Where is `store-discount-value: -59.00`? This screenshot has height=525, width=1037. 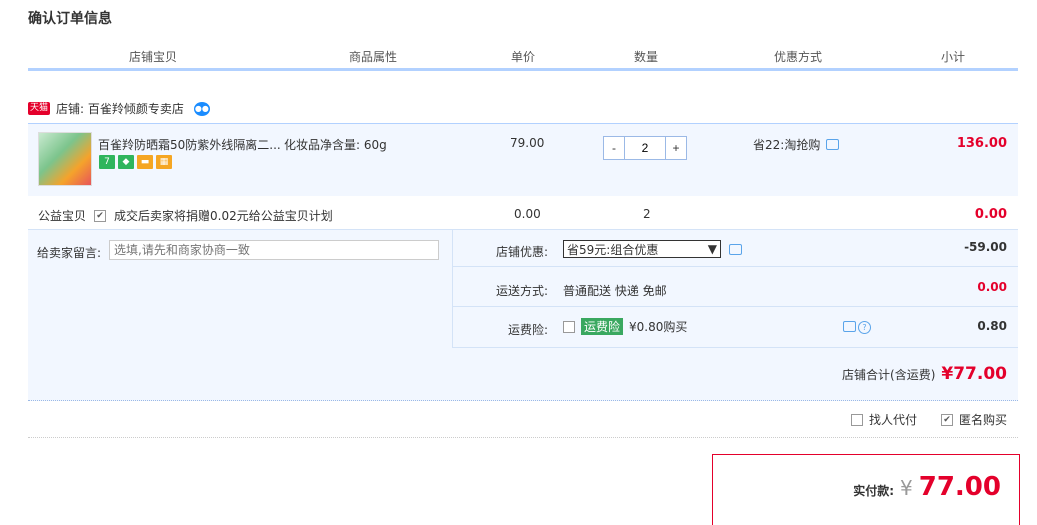
store-discount-value: -59.00 is located at coordinates (985, 247).